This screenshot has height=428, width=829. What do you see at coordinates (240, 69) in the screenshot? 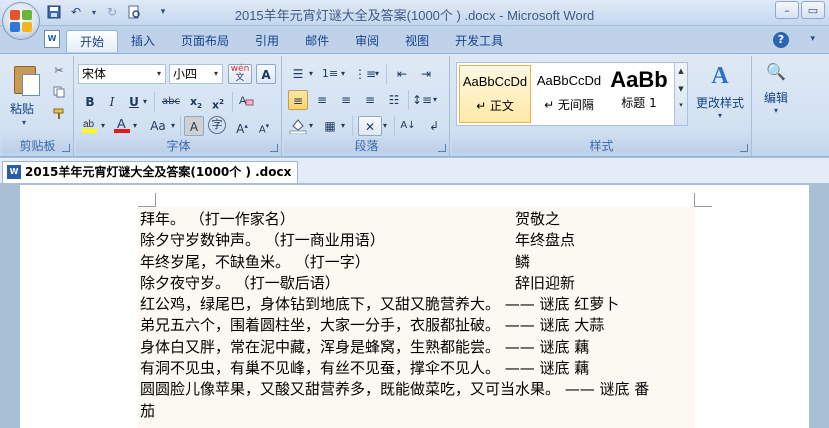
I see `phonetic-guide-label: wén` at bounding box center [240, 69].